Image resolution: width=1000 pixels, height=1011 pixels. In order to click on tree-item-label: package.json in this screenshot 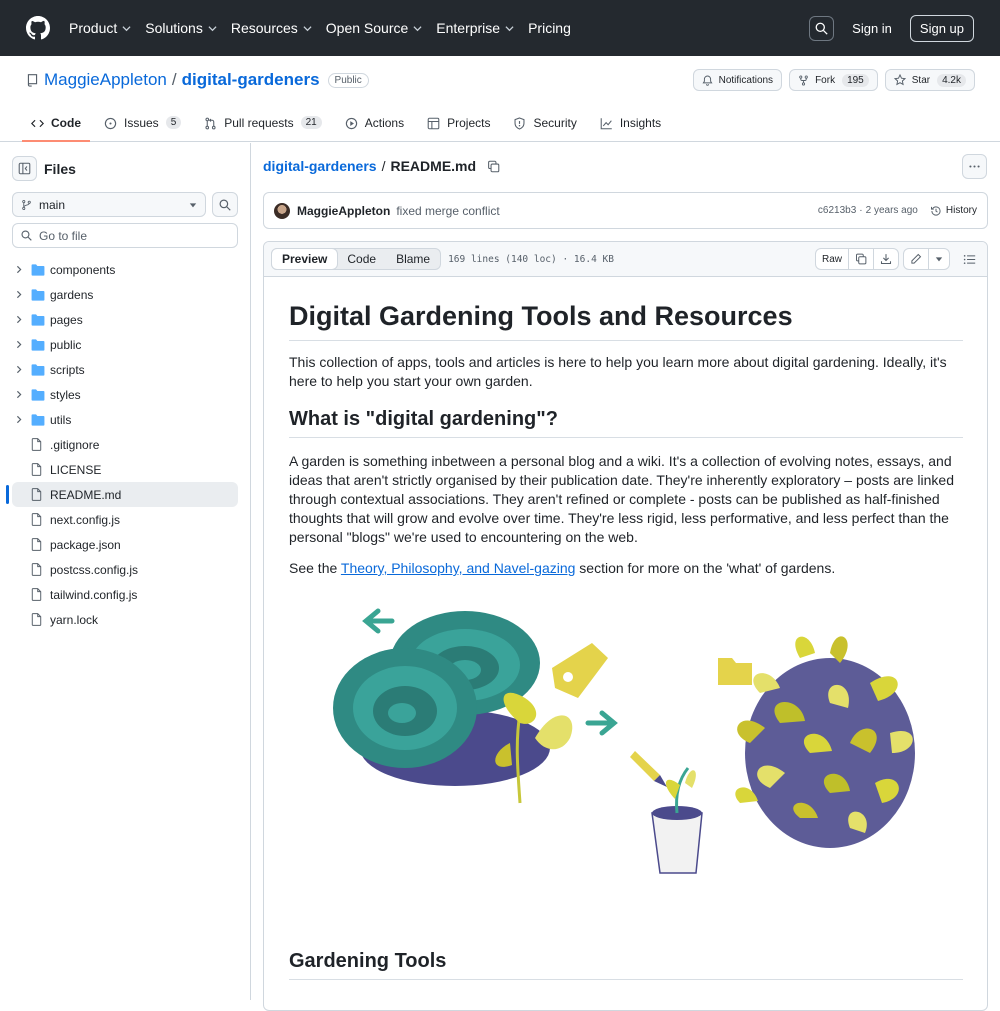, I will do `click(85, 544)`.